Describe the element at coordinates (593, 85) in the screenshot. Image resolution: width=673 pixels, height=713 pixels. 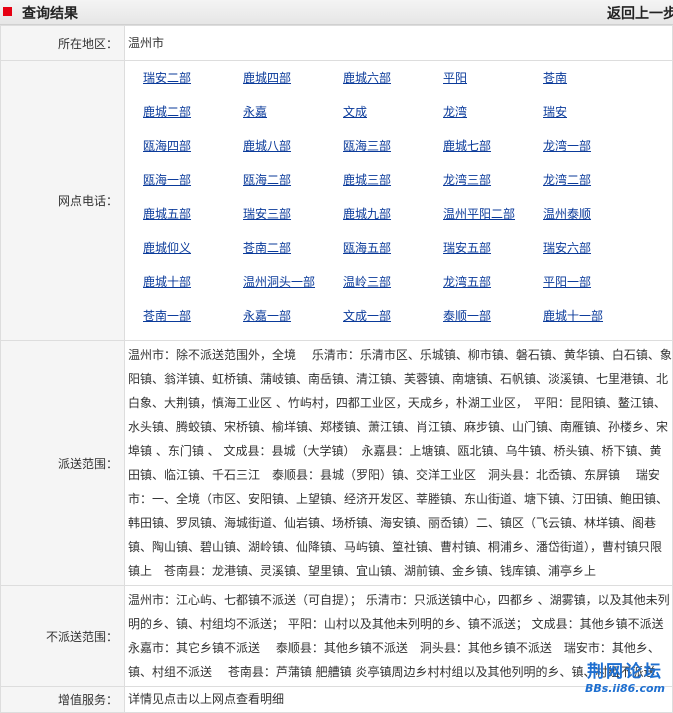
I see `outlet-link: 苍南` at that location.